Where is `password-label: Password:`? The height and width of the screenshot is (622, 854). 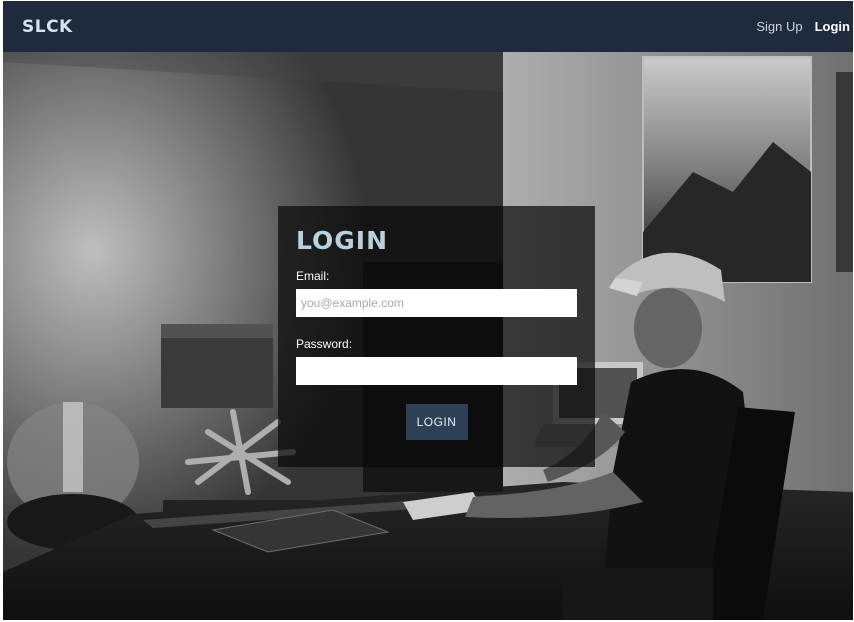
password-label: Password: is located at coordinates (324, 344).